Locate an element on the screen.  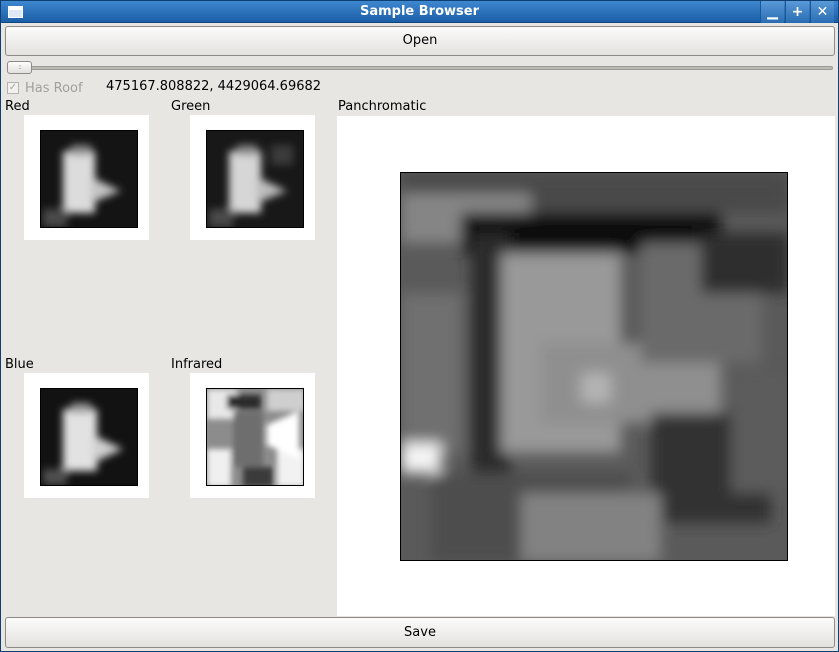
has-roof-checkbox: ✓ is located at coordinates (13, 88).